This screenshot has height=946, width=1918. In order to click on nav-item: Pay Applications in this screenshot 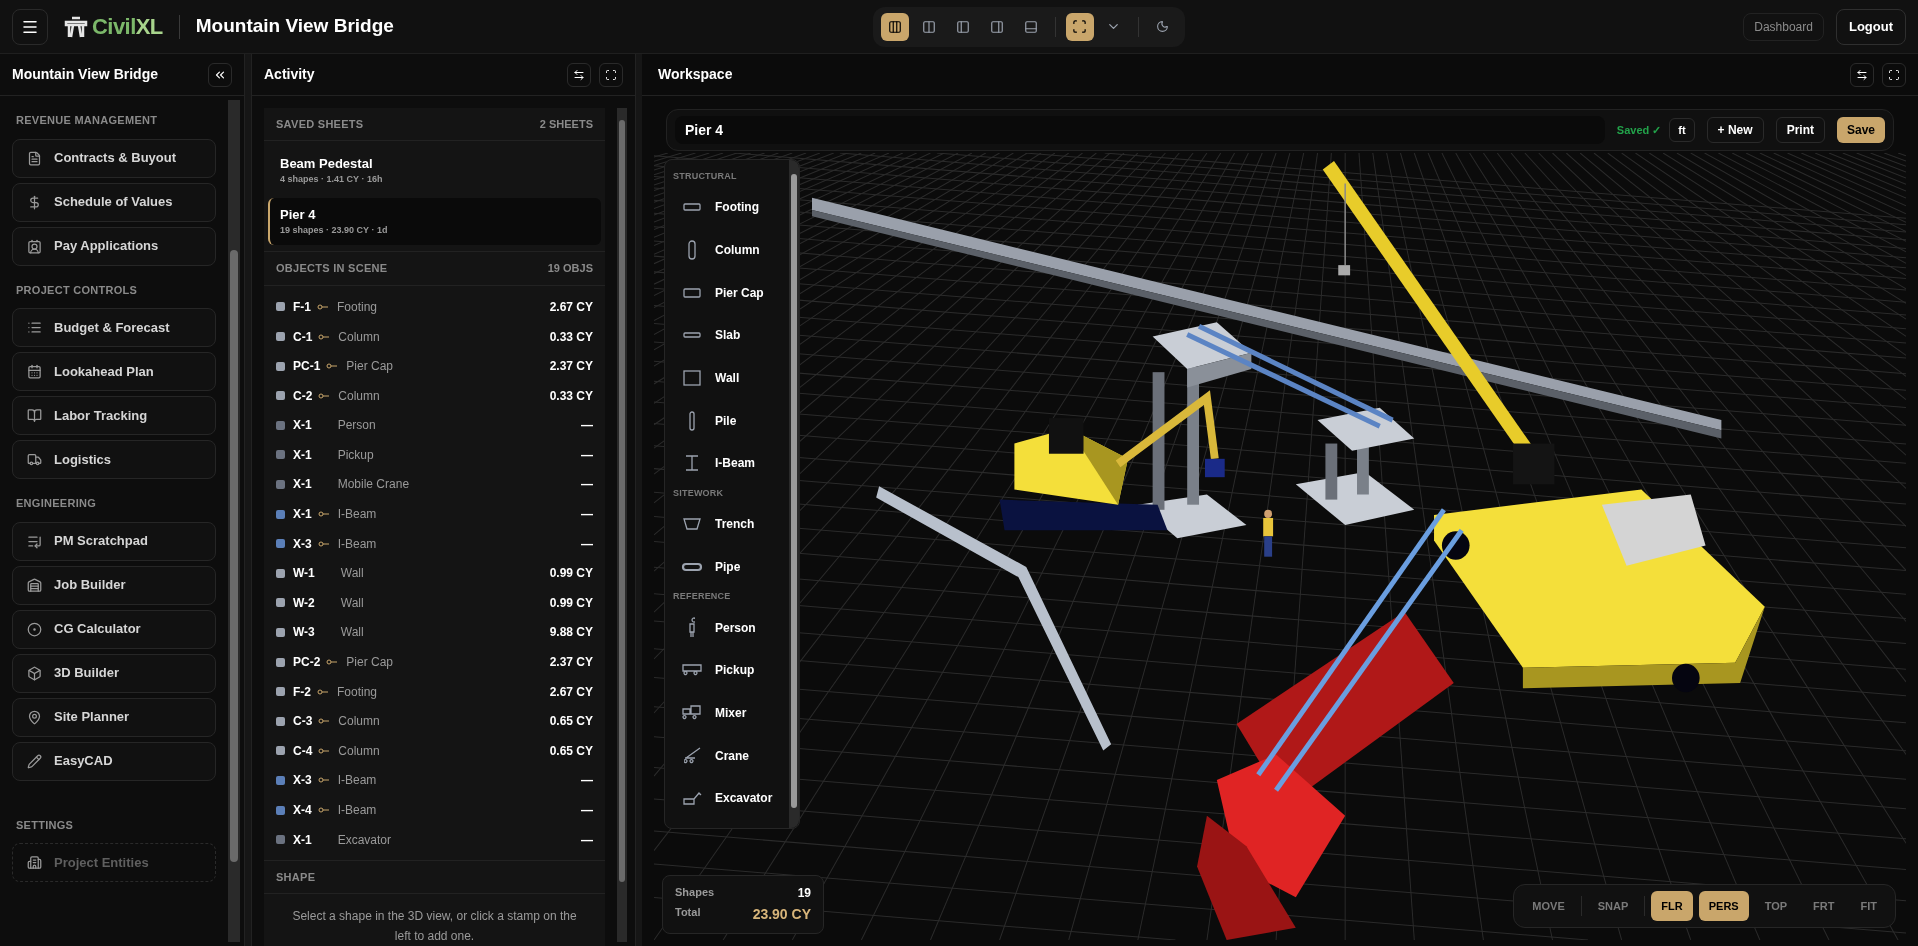, I will do `click(114, 246)`.